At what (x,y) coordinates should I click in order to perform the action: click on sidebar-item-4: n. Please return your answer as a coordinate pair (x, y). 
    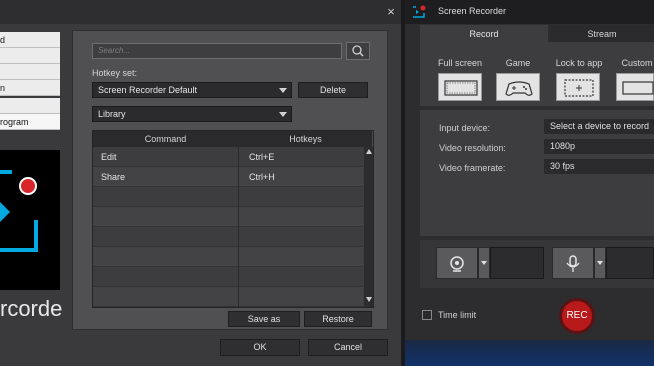
    Looking at the image, I should click on (30, 88).